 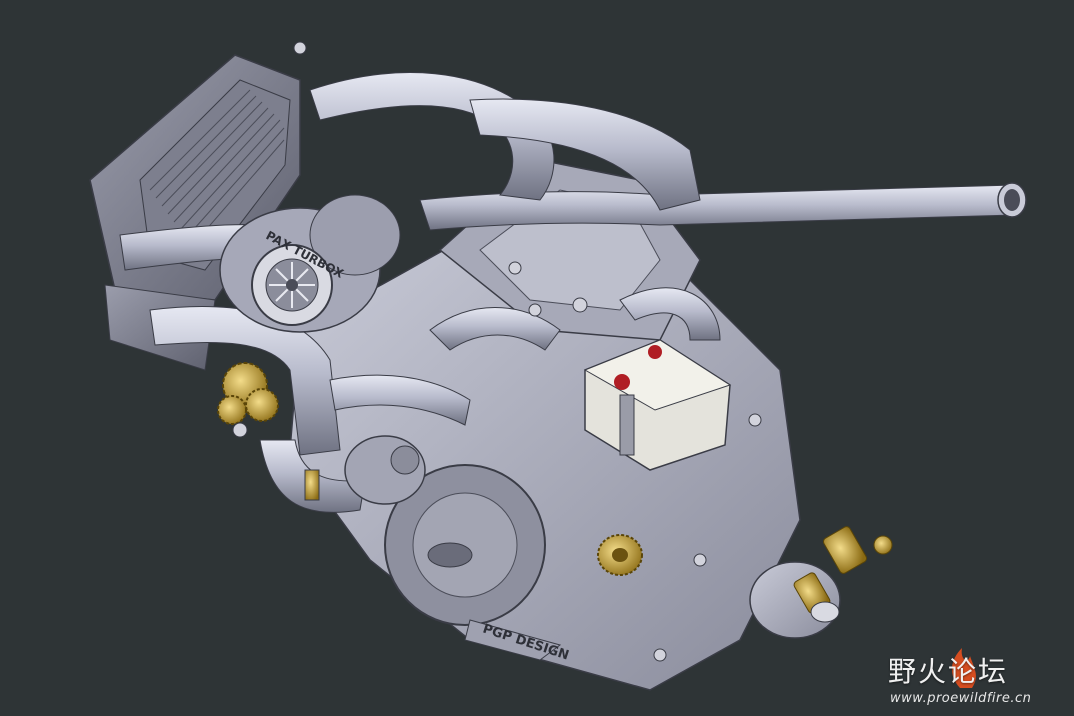 I want to click on battery-terminal-negative, so click(x=655, y=352).